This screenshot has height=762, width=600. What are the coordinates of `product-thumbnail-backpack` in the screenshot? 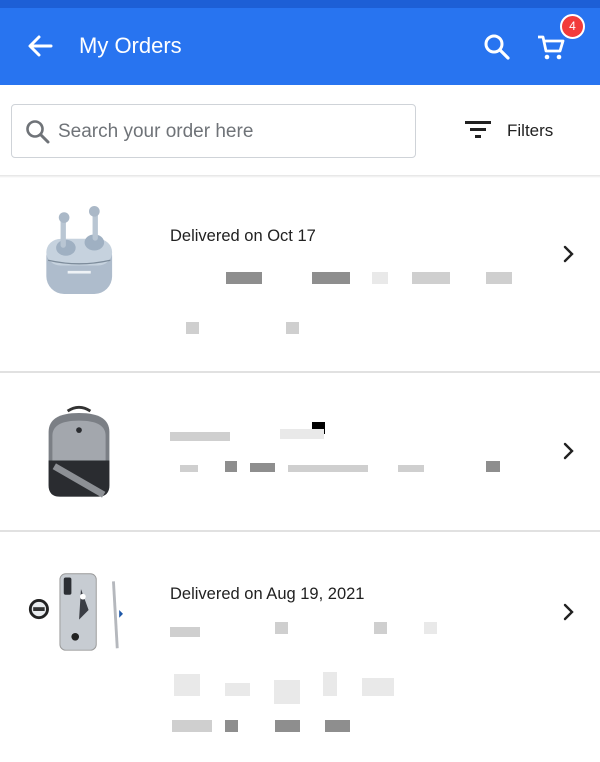 It's located at (79, 451).